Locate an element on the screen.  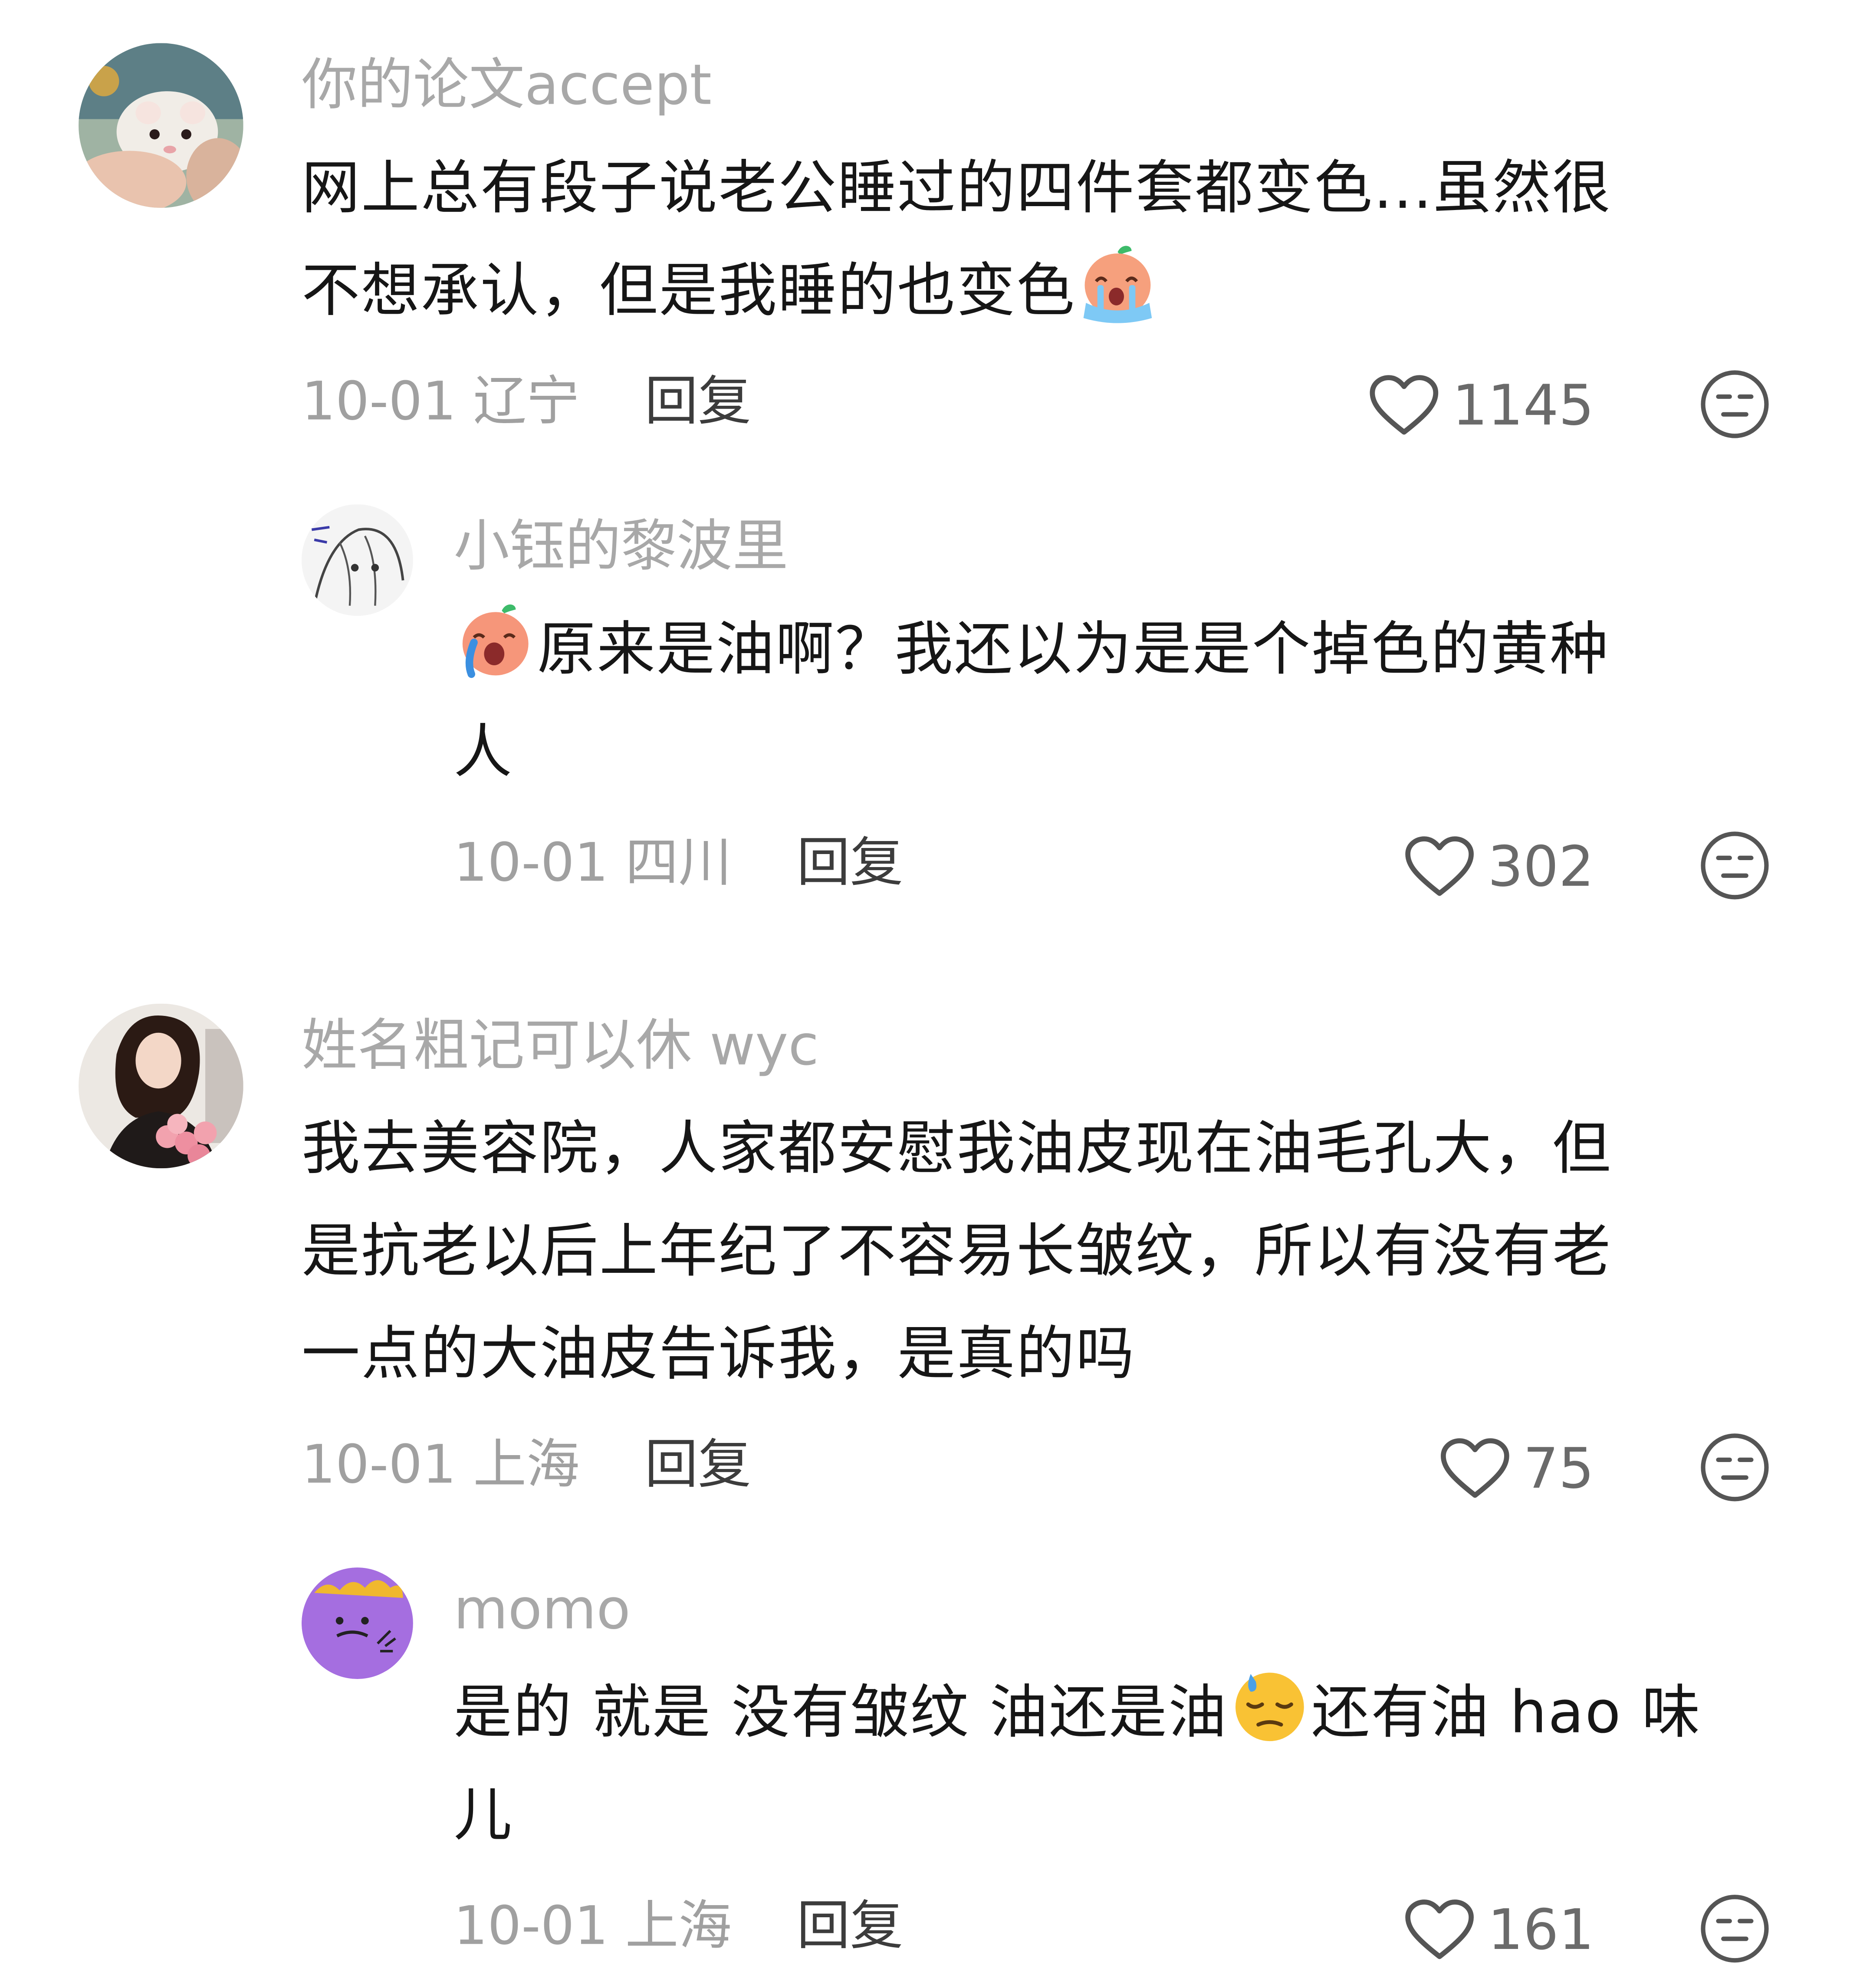
comment-location: 四川 is located at coordinates (678, 862).